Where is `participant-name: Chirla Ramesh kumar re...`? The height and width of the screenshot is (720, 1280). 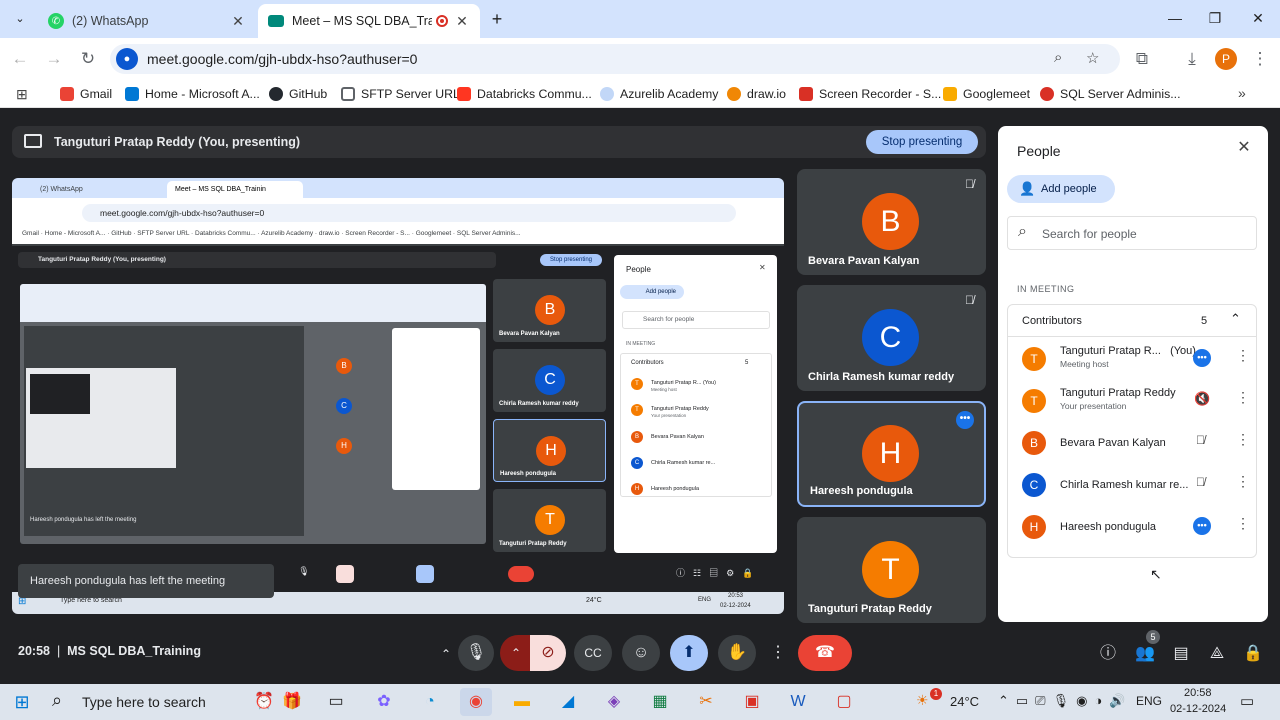
participant-name: Chirla Ramesh kumar re... is located at coordinates (1124, 485).